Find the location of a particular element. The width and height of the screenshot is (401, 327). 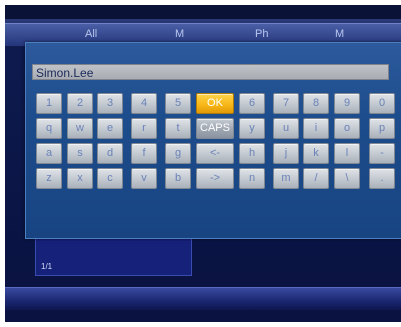

key-8: 8 is located at coordinates (316, 103).